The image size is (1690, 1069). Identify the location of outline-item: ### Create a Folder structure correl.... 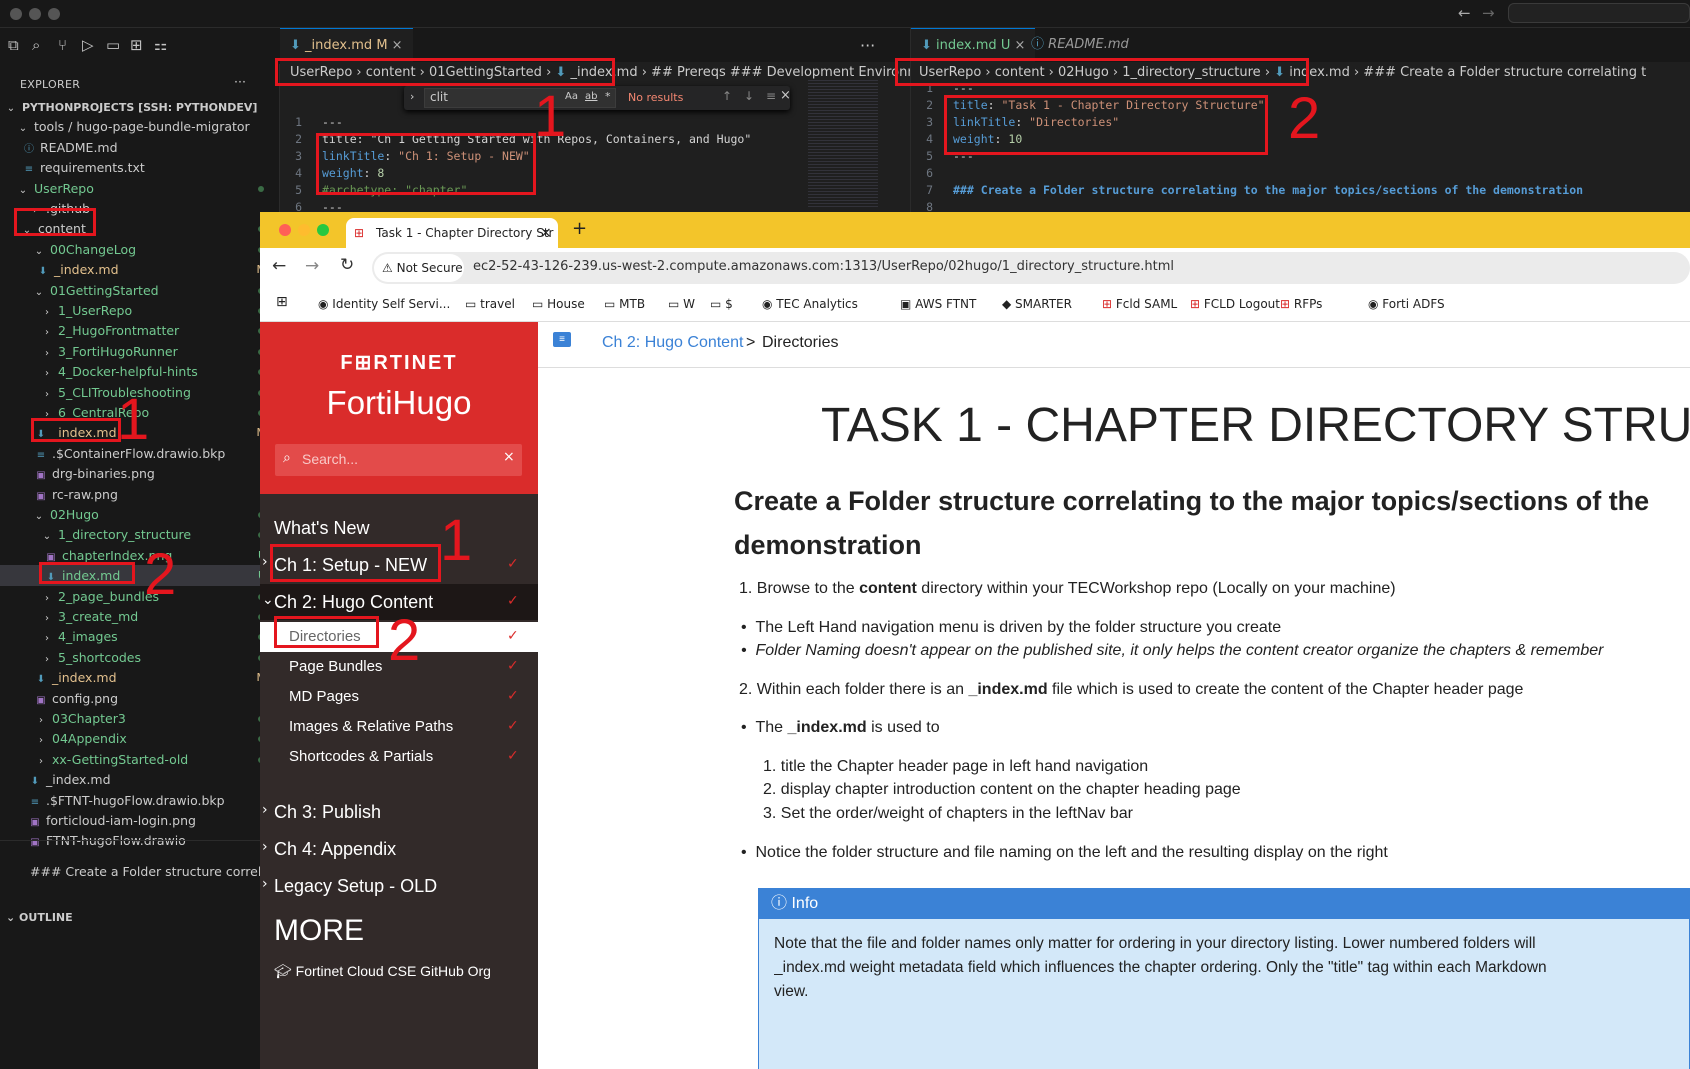
(150, 871).